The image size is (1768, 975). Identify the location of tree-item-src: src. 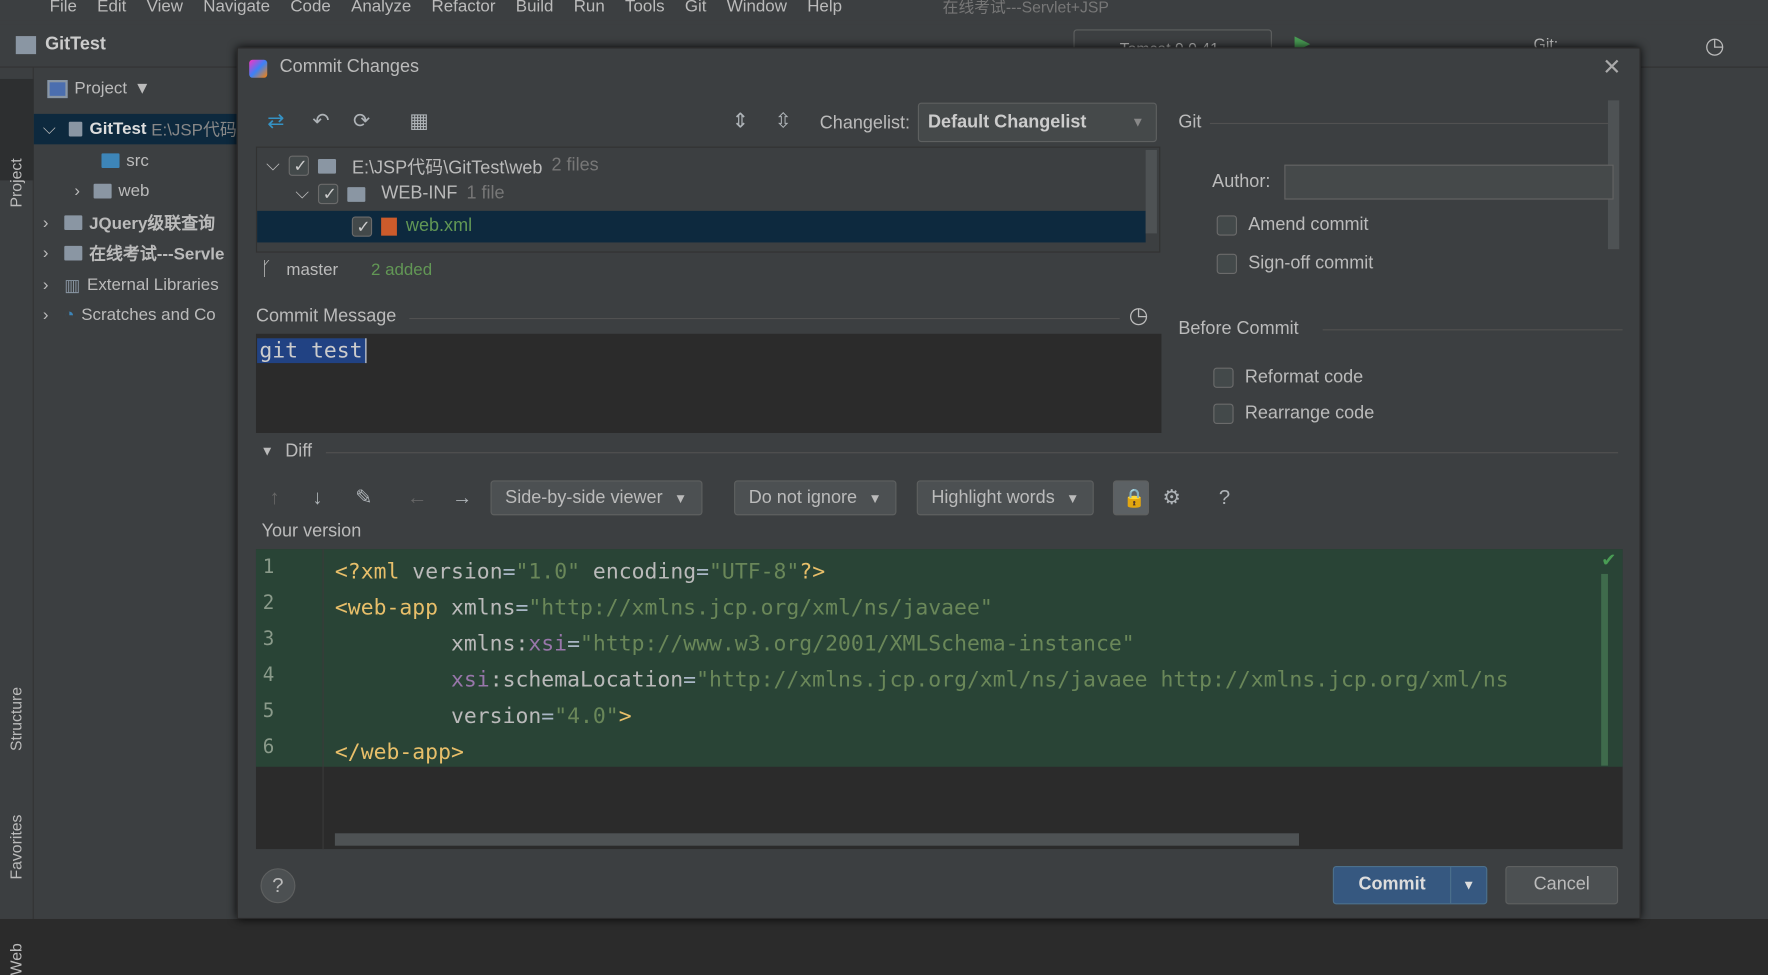
(135, 160).